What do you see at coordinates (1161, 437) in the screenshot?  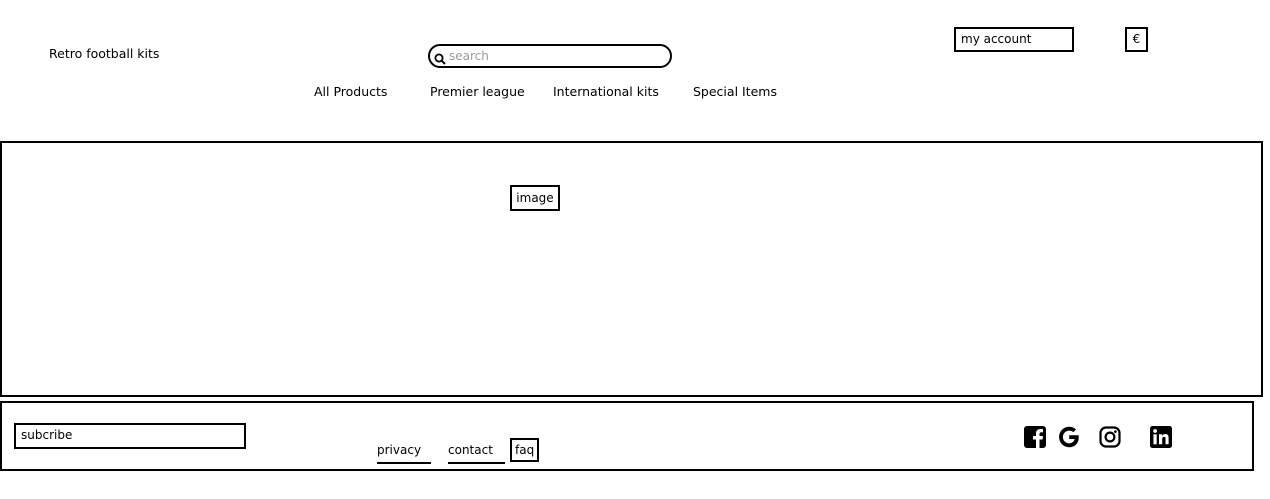 I see `linkedin-icon` at bounding box center [1161, 437].